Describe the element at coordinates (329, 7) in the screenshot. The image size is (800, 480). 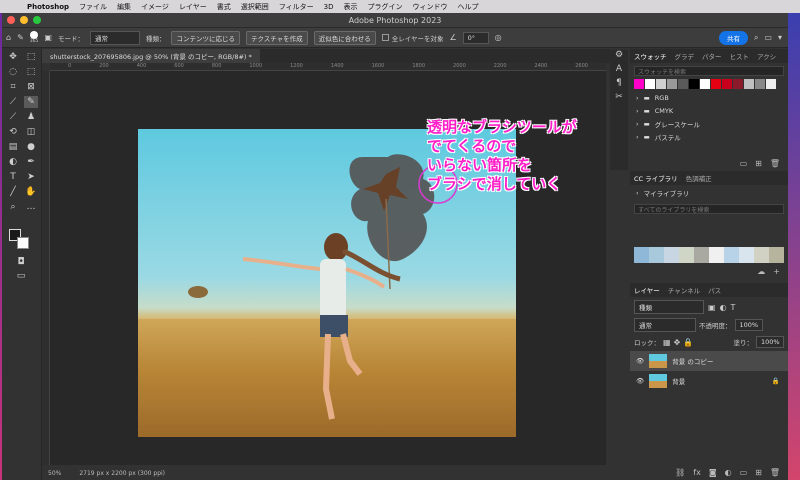
I see `menu-3d: 3D` at that location.